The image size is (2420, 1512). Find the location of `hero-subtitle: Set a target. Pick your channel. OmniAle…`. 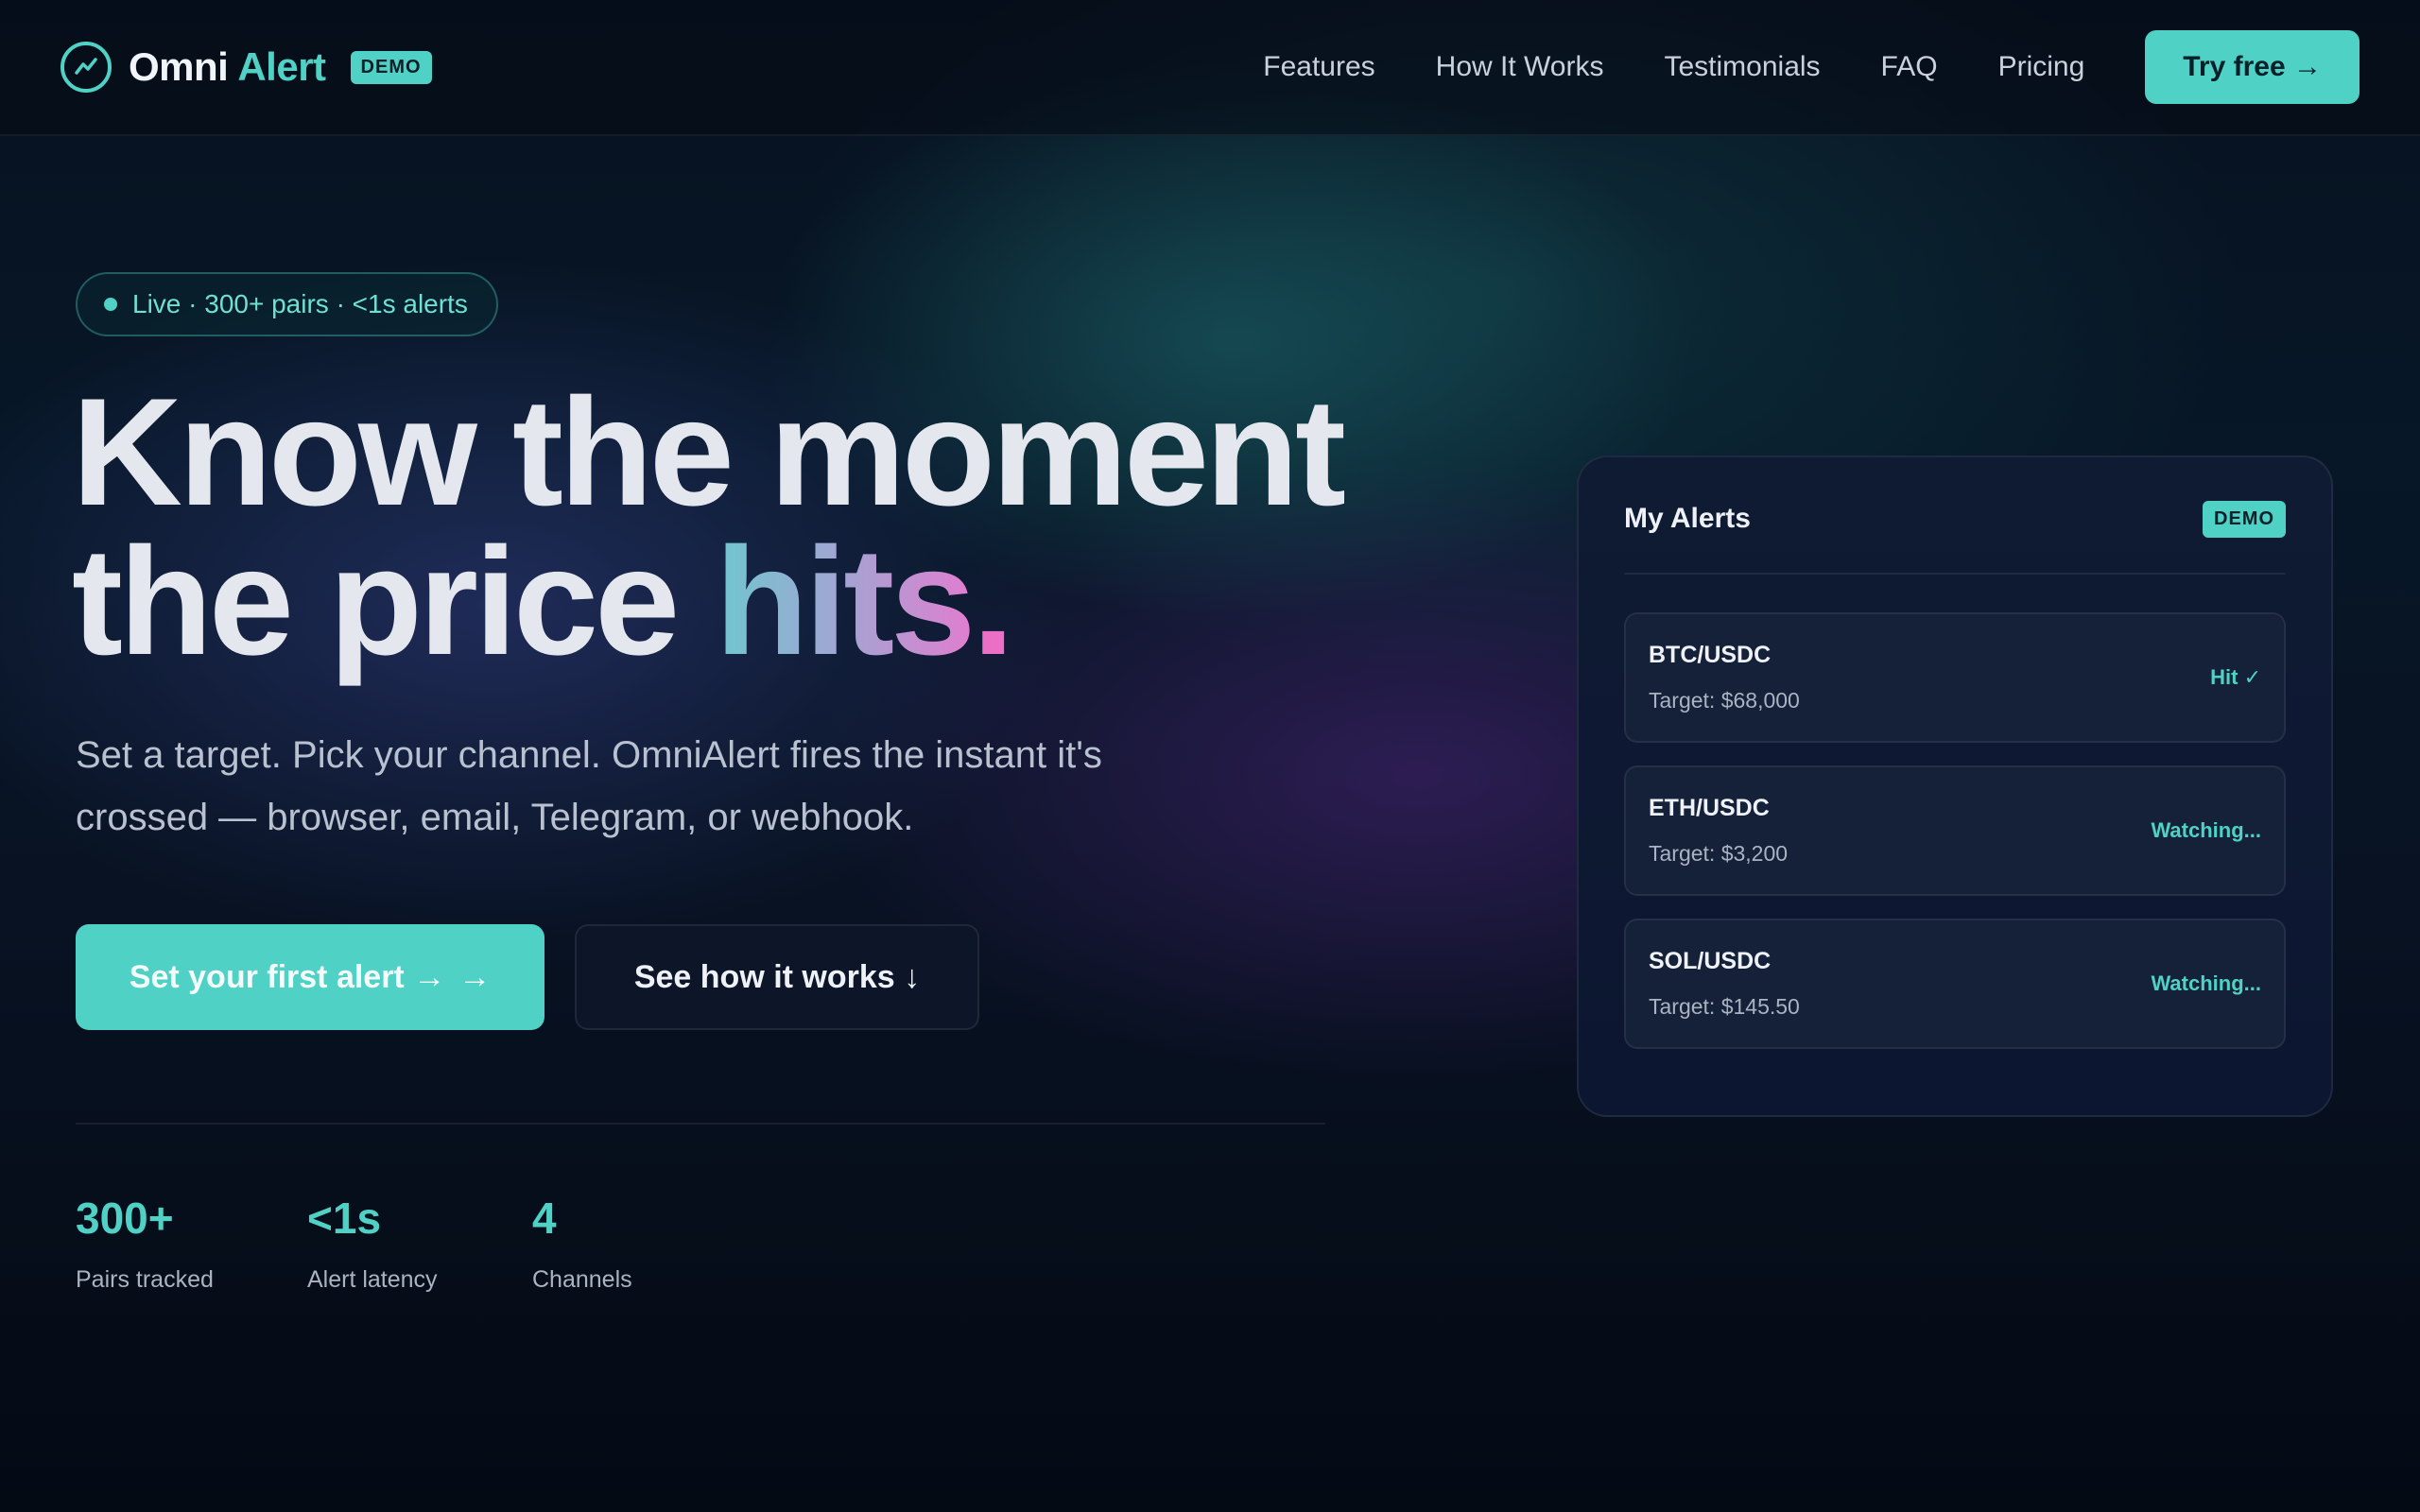

hero-subtitle: Set a target. Pick your channel. OmniAle… is located at coordinates (589, 786).